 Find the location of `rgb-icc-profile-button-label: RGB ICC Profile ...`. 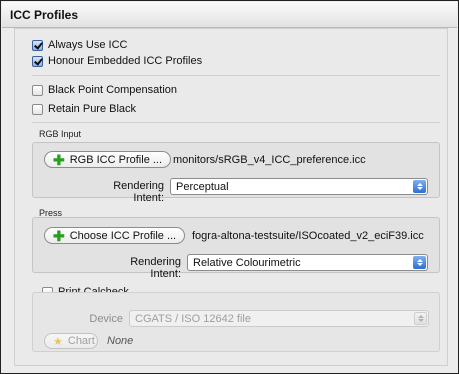

rgb-icc-profile-button-label: RGB ICC Profile ... is located at coordinates (116, 159).